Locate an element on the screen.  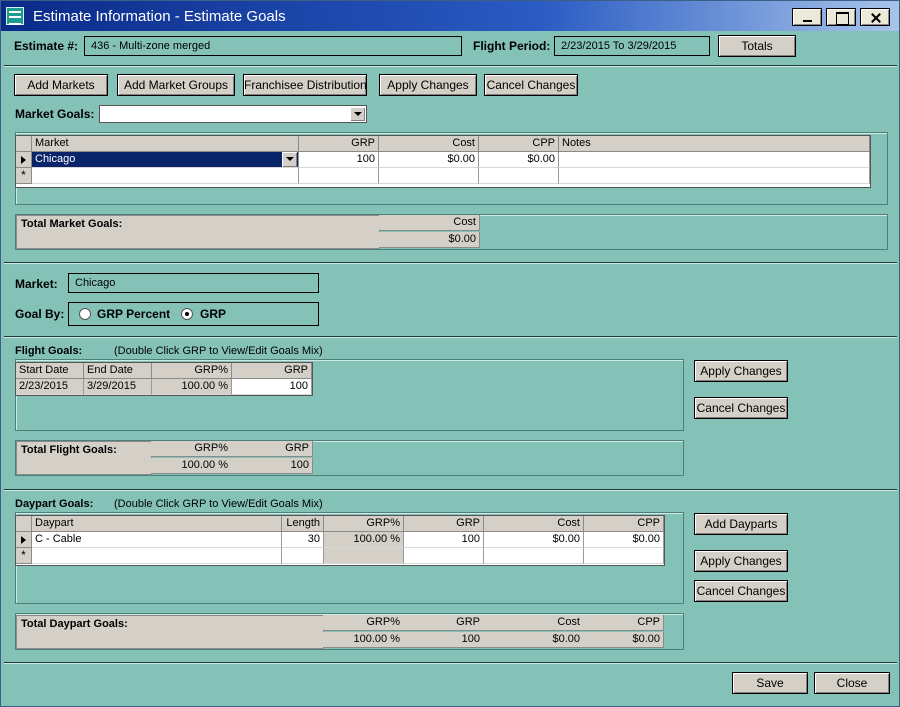
column-header-market: Market is located at coordinates (165, 144).